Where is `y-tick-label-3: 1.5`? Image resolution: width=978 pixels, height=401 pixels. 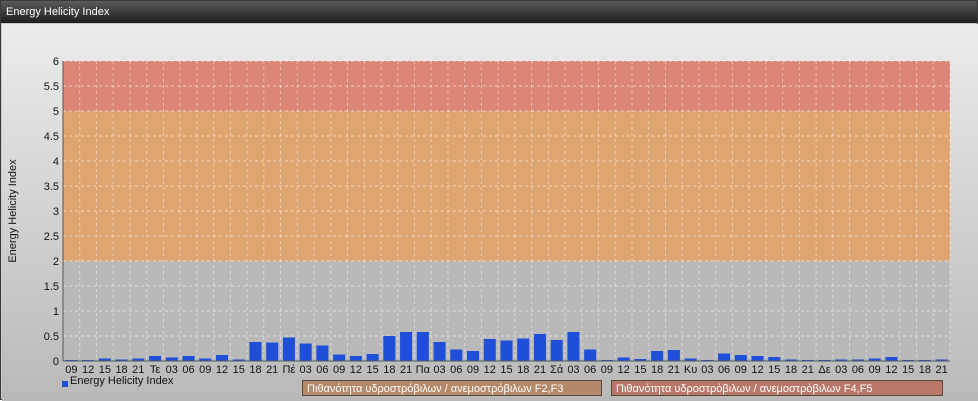 y-tick-label-3: 1.5 is located at coordinates (51, 287).